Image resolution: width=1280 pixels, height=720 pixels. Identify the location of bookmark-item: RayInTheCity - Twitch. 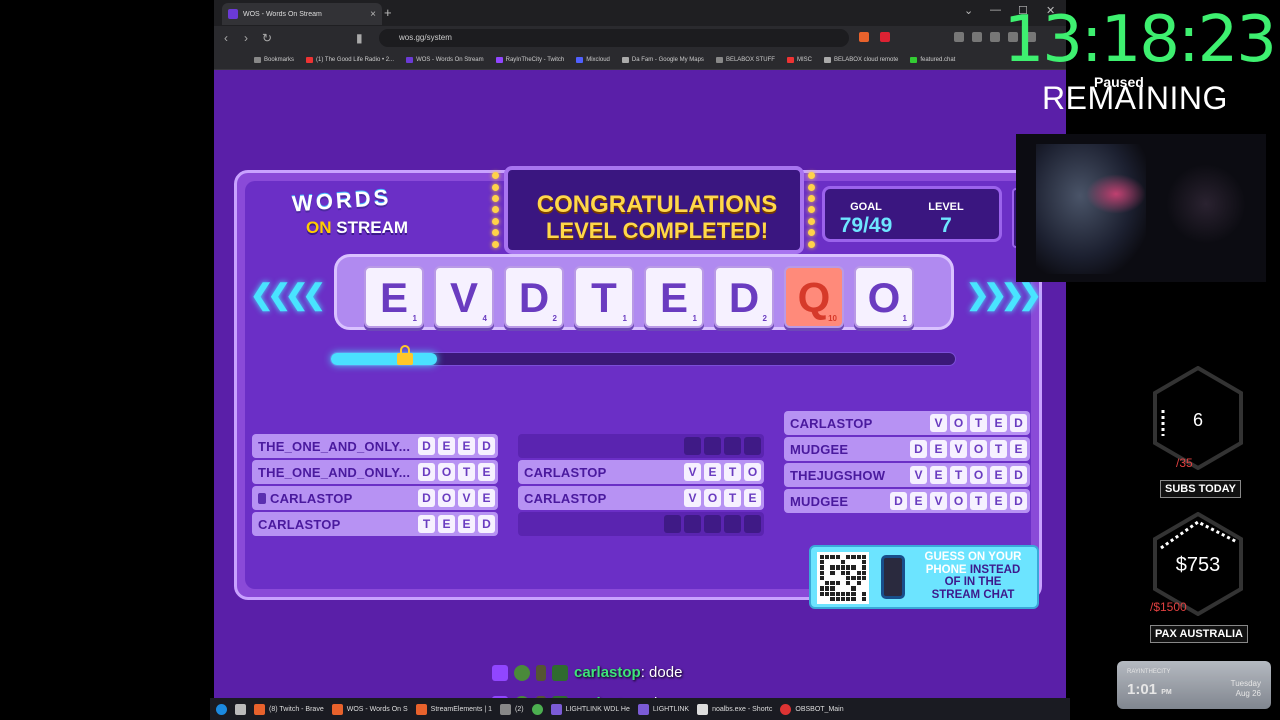
(530, 59).